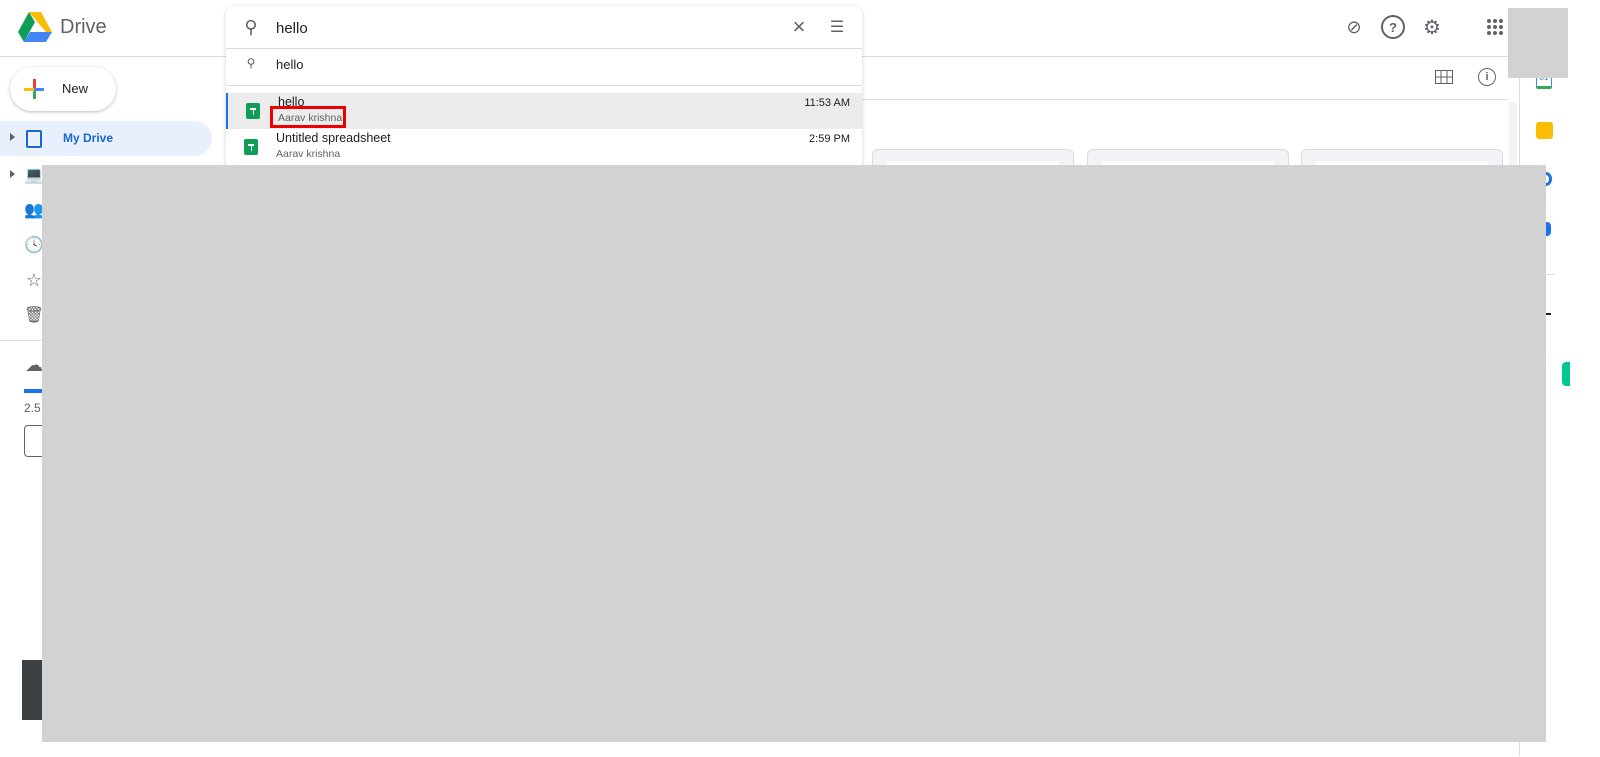 This screenshot has width=1600, height=757. I want to click on apps-grid-icon, so click(1495, 27).